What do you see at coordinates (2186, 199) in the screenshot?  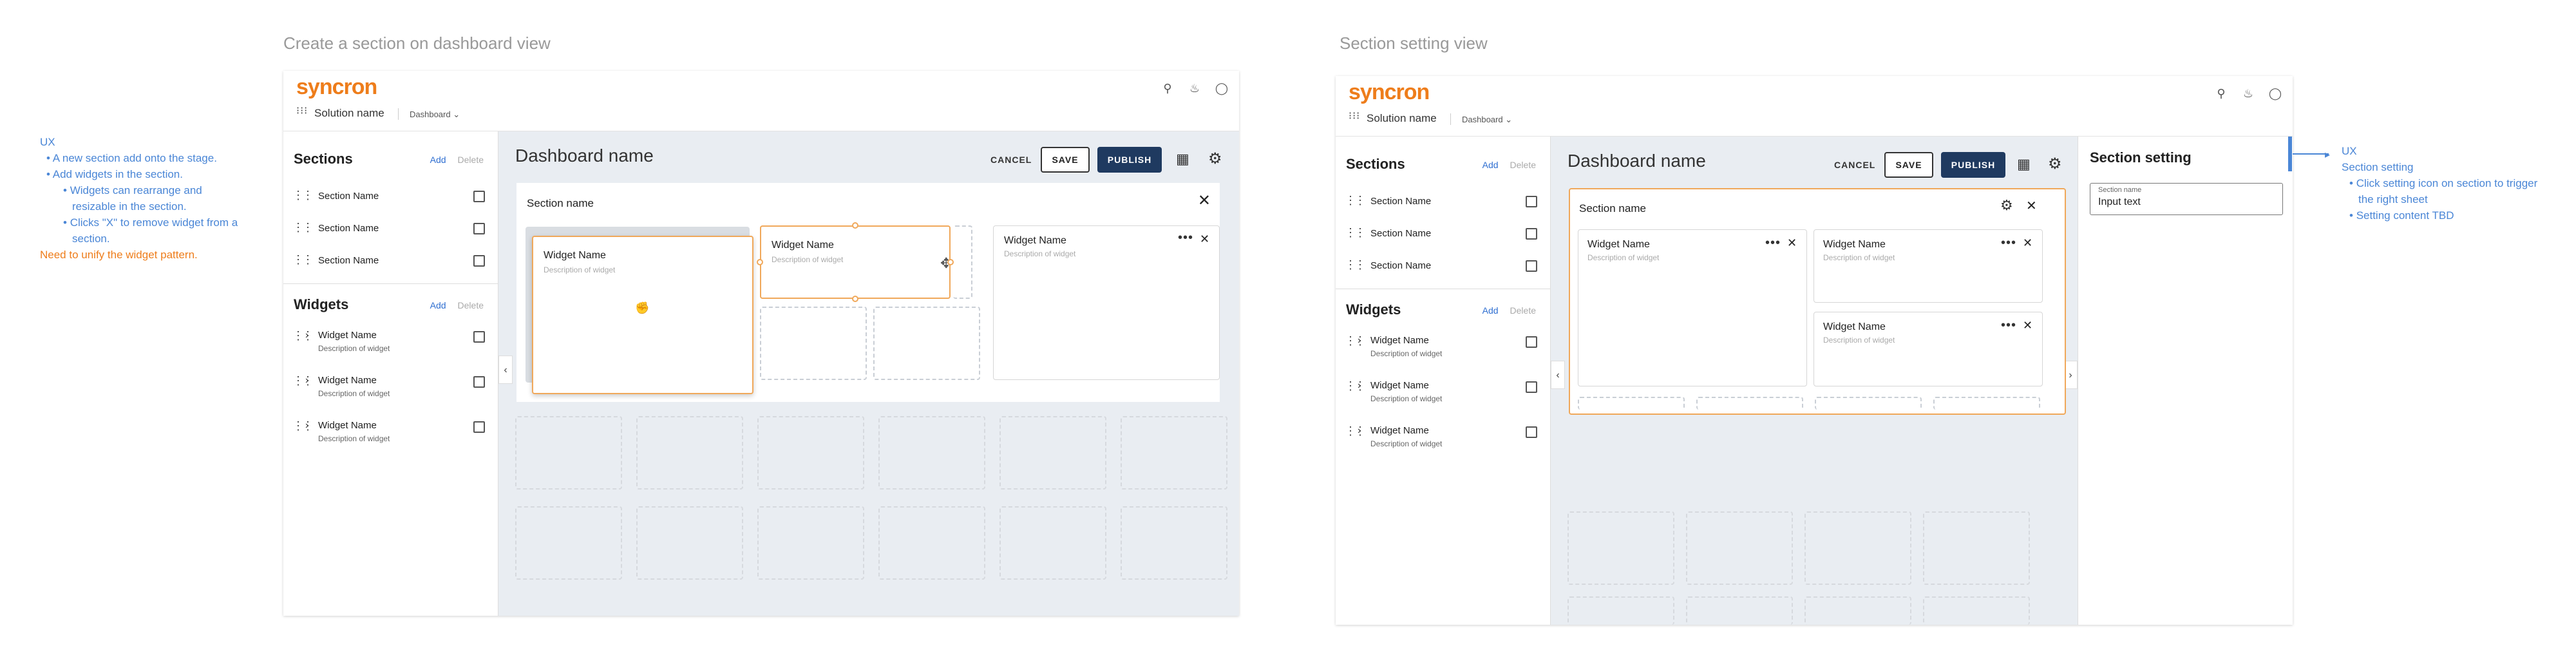 I see `section-name-field: Section name Input text` at bounding box center [2186, 199].